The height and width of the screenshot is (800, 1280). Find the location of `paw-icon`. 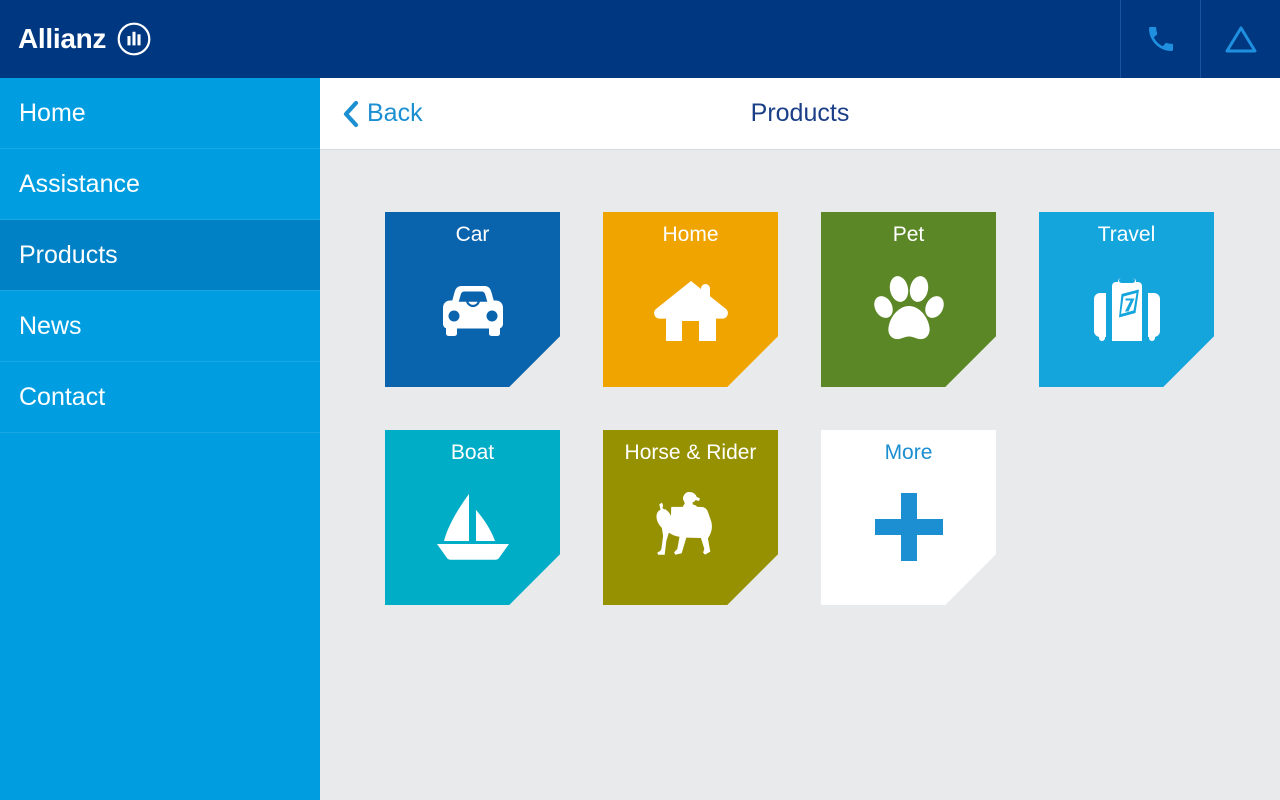

paw-icon is located at coordinates (908, 317).